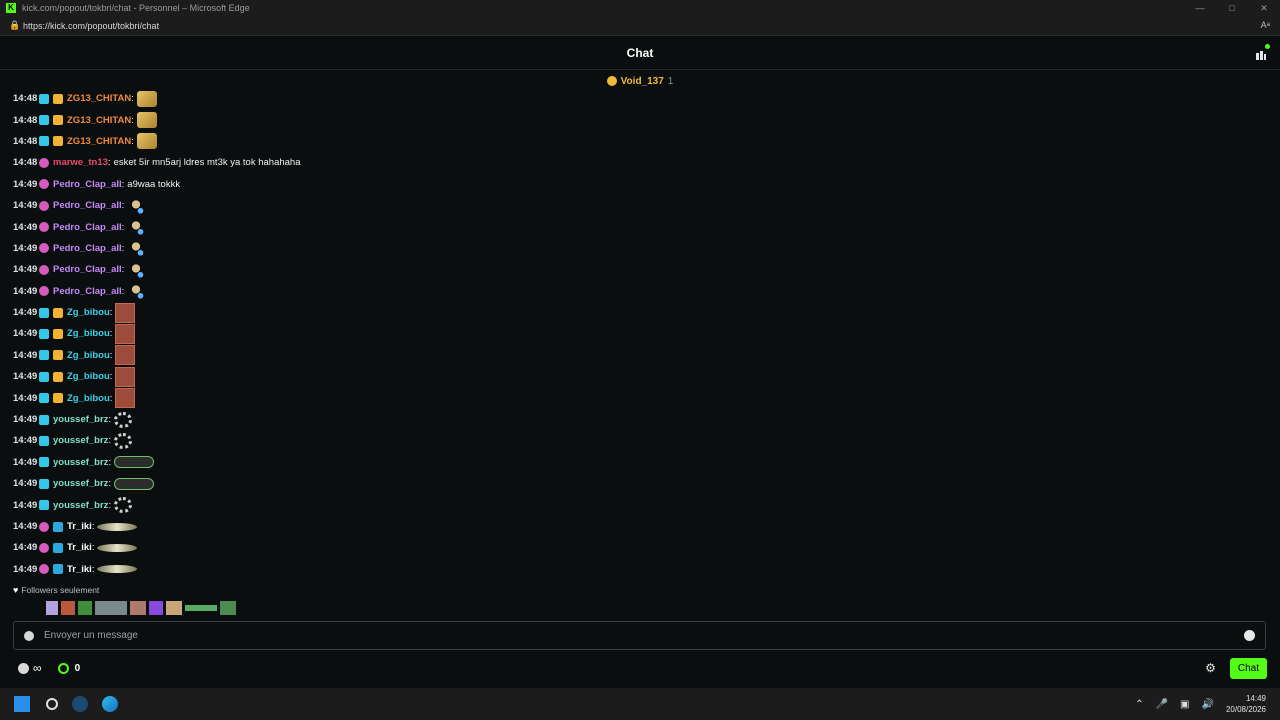  I want to click on microphone-icon: 🎤, so click(1162, 704).